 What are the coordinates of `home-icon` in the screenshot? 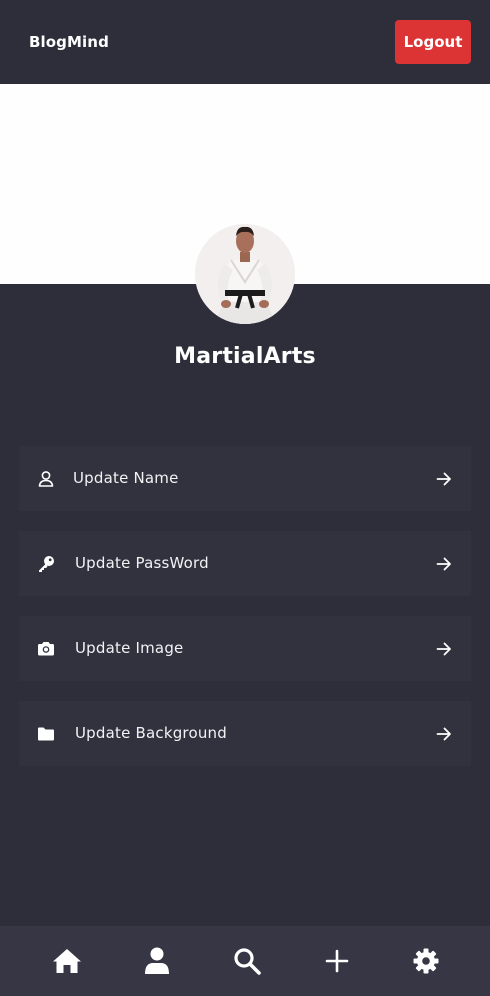 It's located at (67, 961).